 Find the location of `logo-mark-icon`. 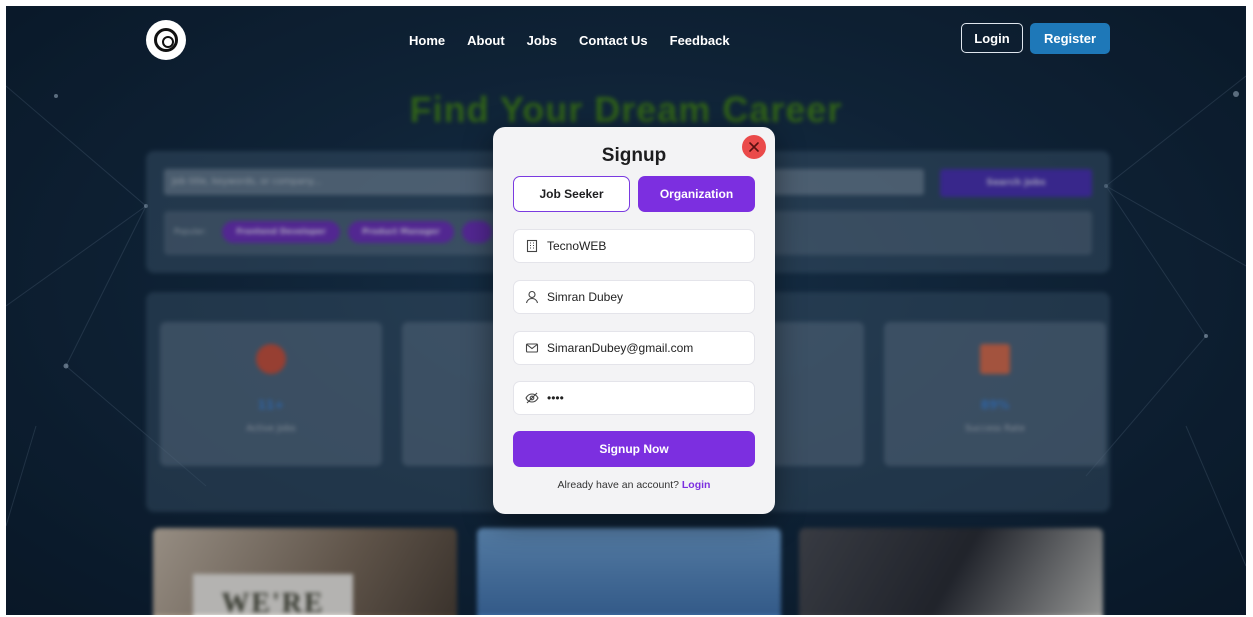

logo-mark-icon is located at coordinates (166, 40).